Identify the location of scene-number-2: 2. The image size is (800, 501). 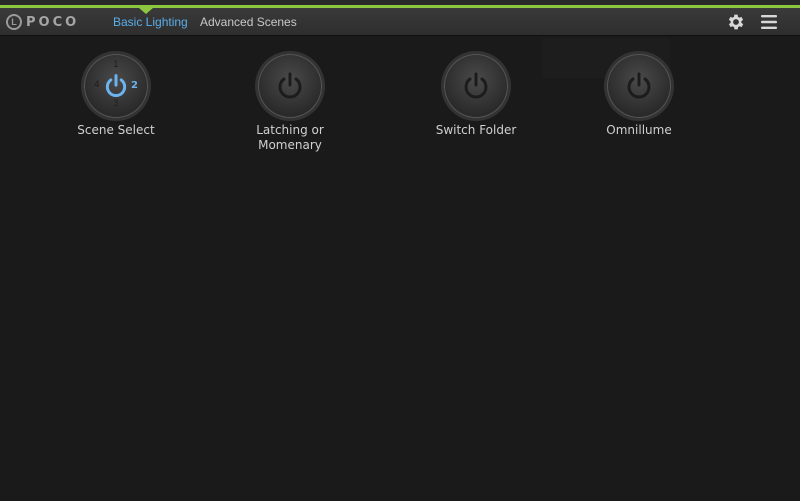
(134, 85).